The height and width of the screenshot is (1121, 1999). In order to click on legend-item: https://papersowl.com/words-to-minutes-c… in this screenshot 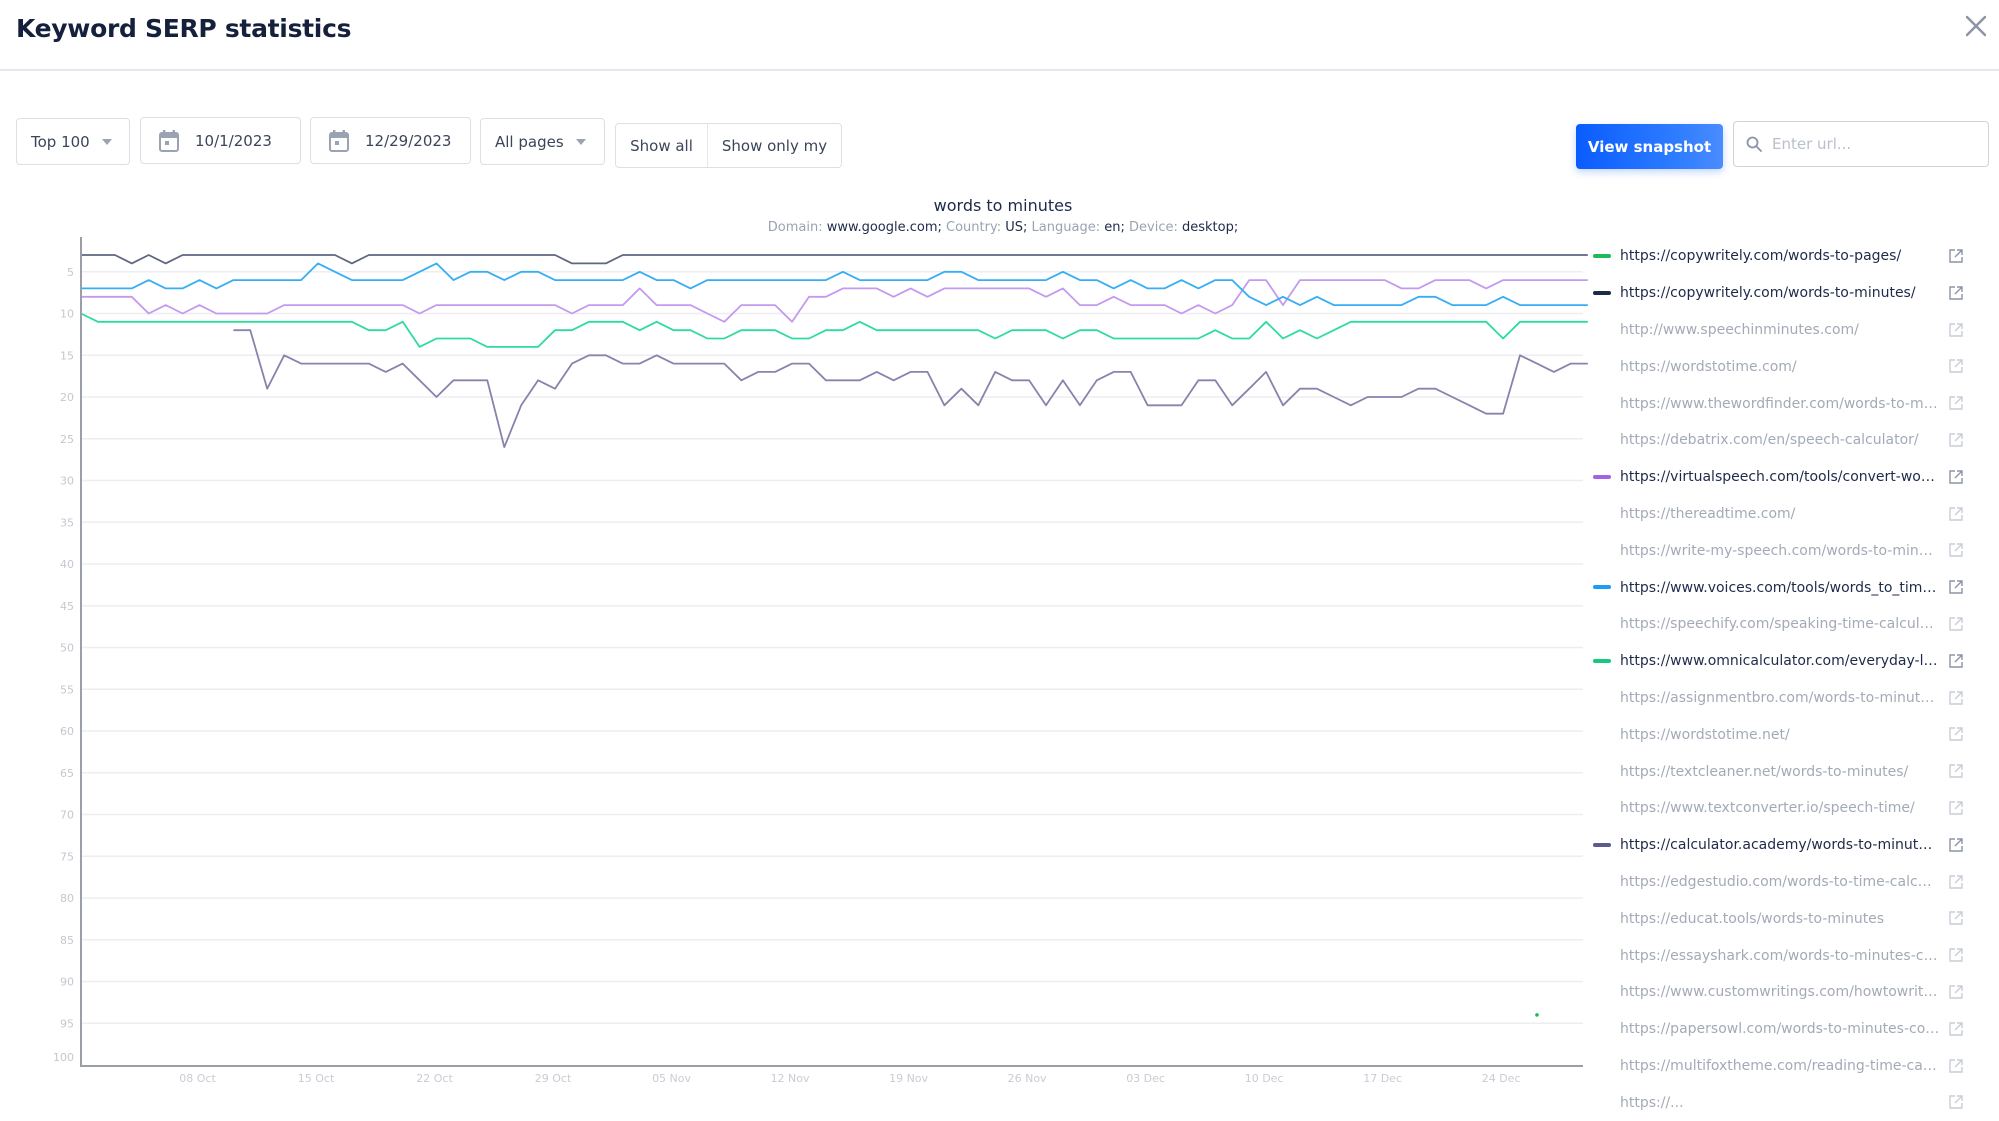, I will do `click(1792, 1029)`.